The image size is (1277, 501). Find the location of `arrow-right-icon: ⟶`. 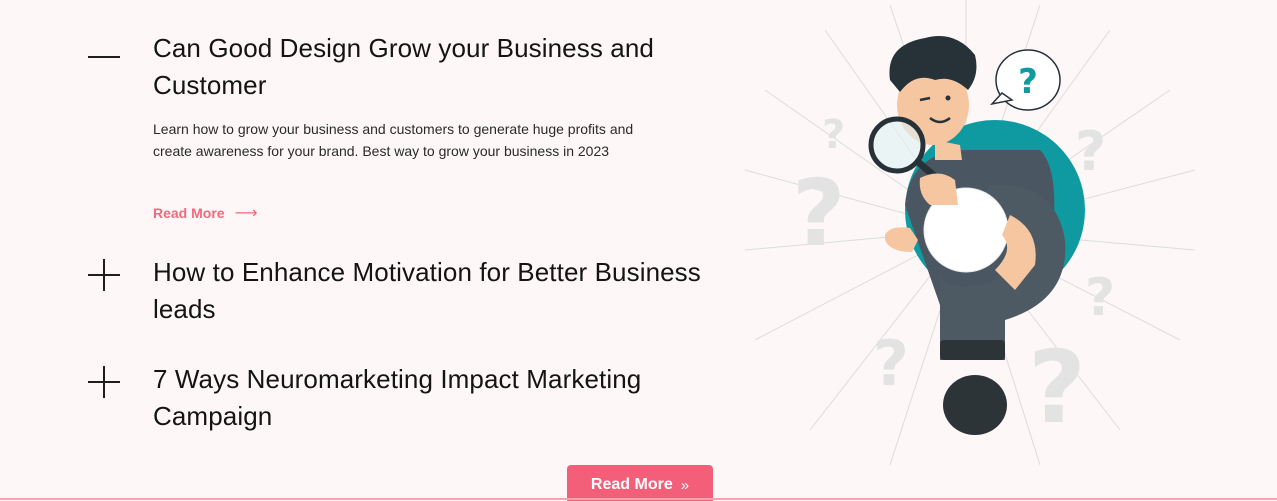

arrow-right-icon: ⟶ is located at coordinates (246, 213).